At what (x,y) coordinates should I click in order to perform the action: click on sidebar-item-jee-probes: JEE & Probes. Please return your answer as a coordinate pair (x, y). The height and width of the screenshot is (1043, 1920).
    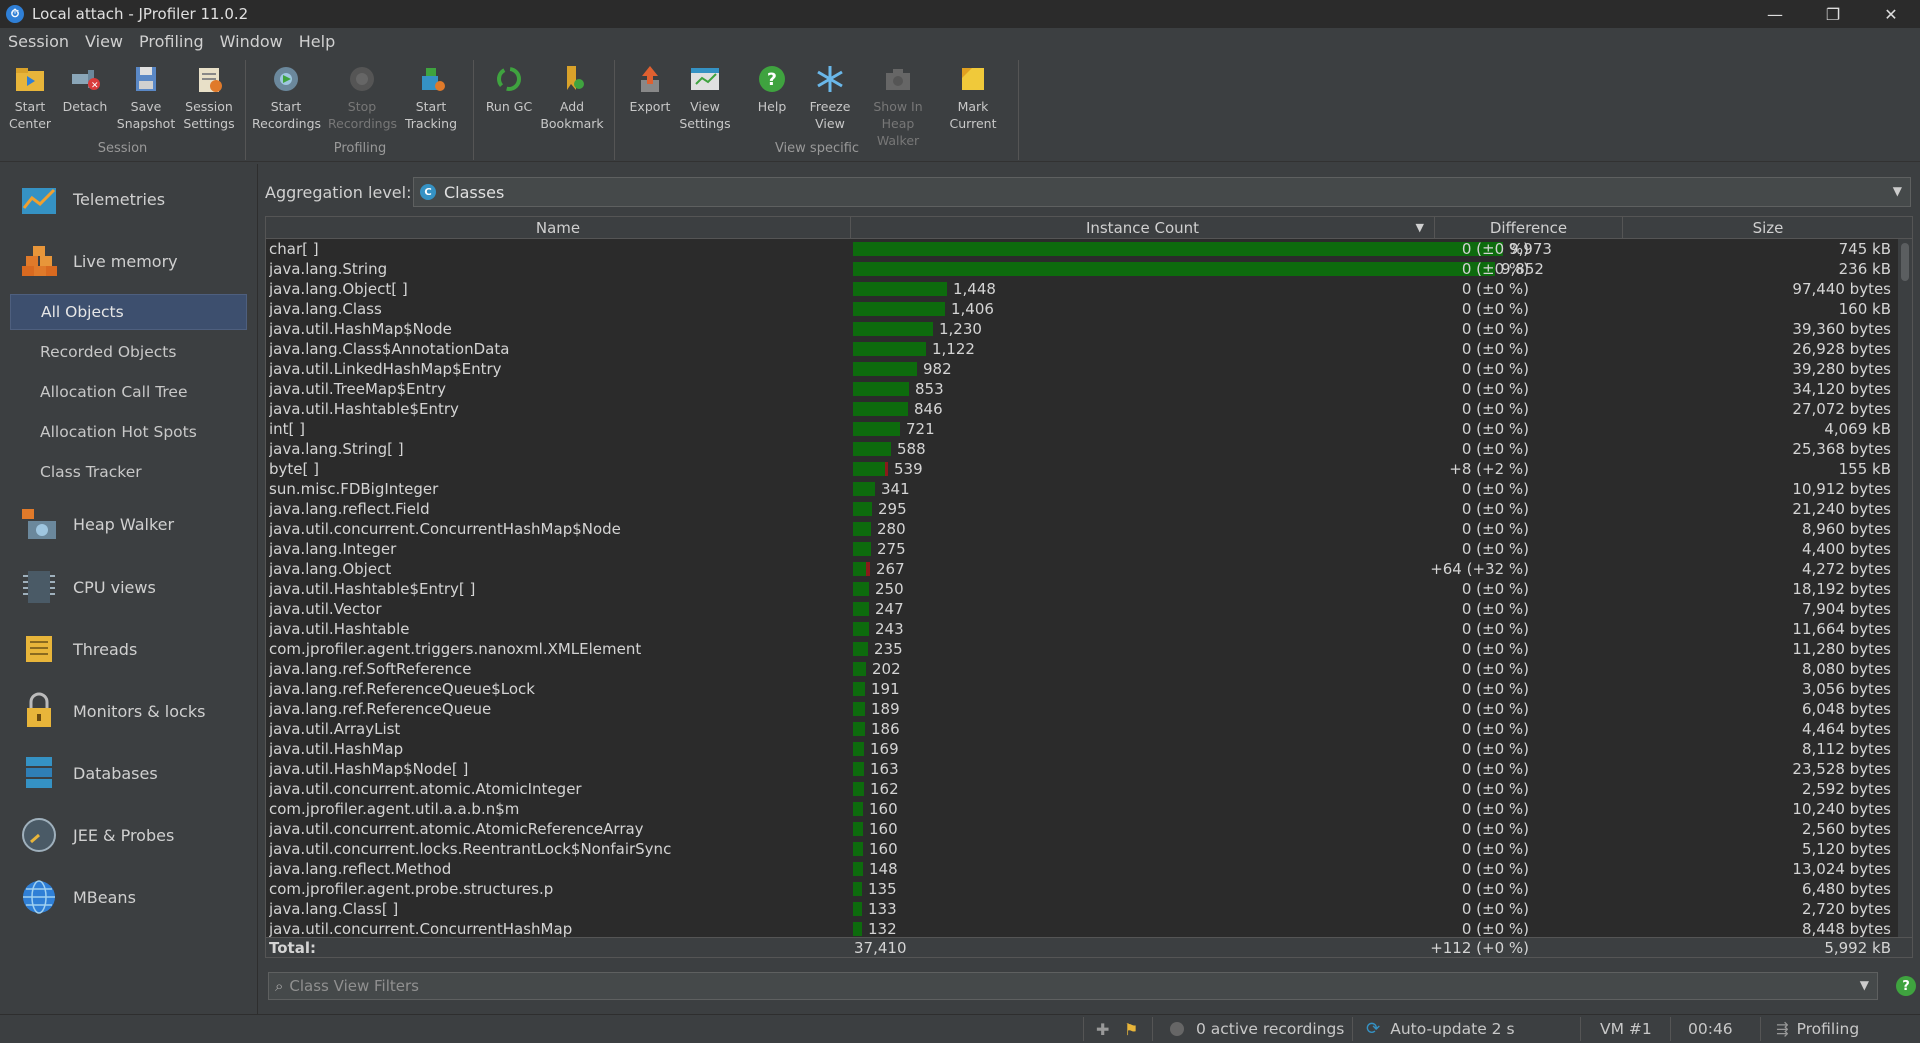
    Looking at the image, I should click on (129, 835).